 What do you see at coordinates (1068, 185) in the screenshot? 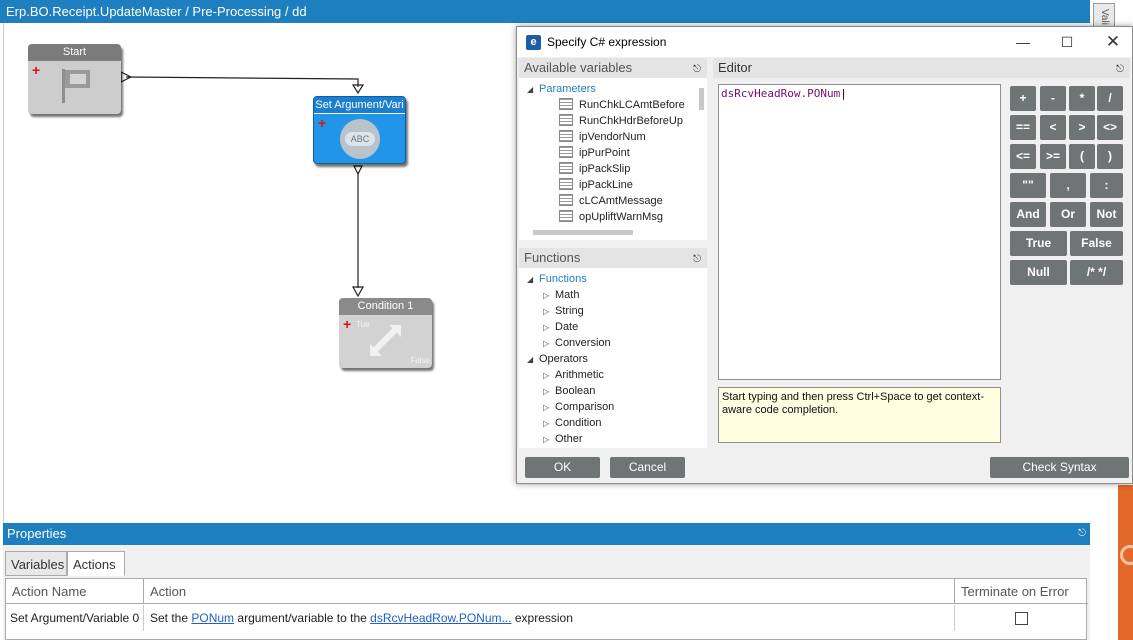
I see `key-comma: ,` at bounding box center [1068, 185].